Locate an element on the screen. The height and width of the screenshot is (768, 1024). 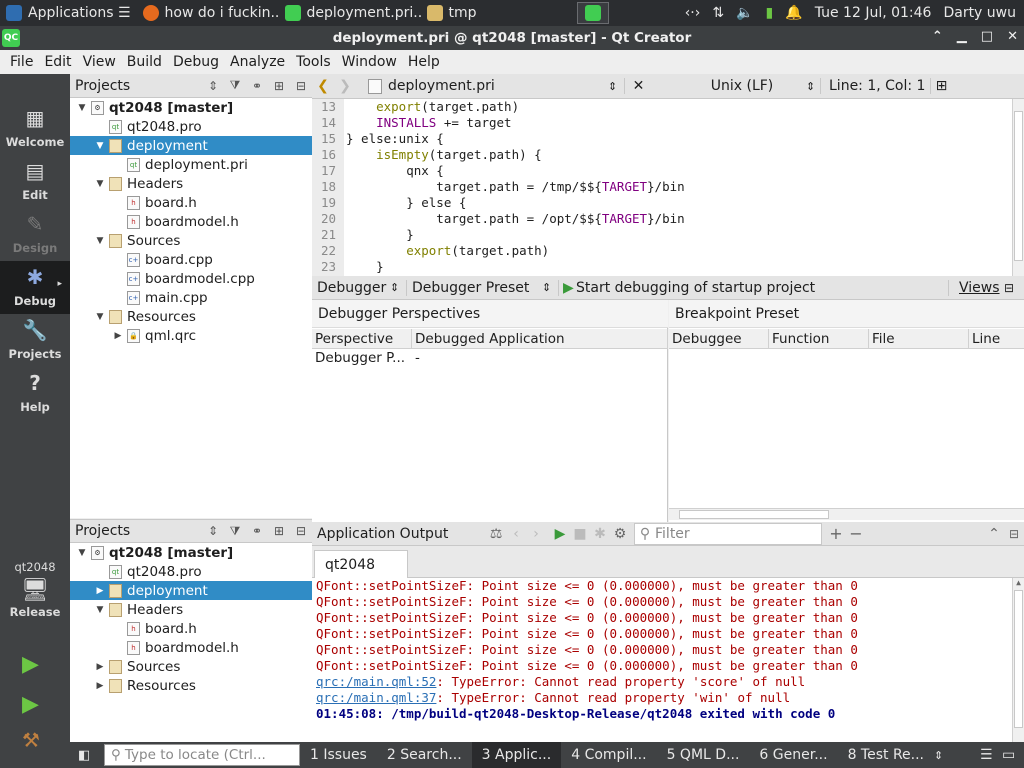
tree-row: ▼ deployment is located at coordinates (191, 145).